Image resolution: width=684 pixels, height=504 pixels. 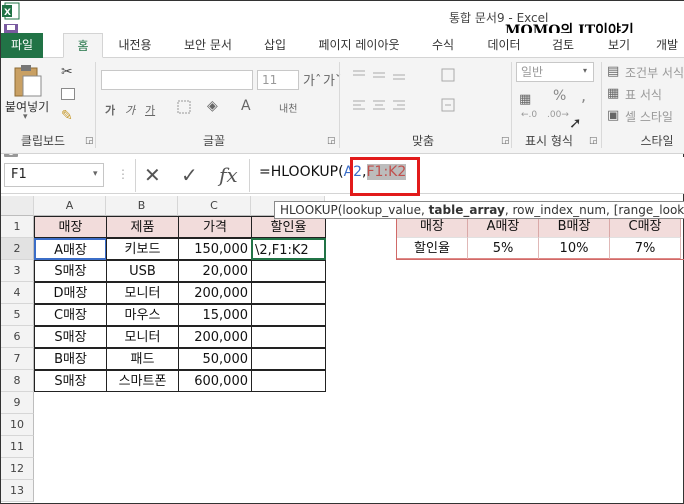 I want to click on table-cell: 20,000, so click(x=215, y=271).